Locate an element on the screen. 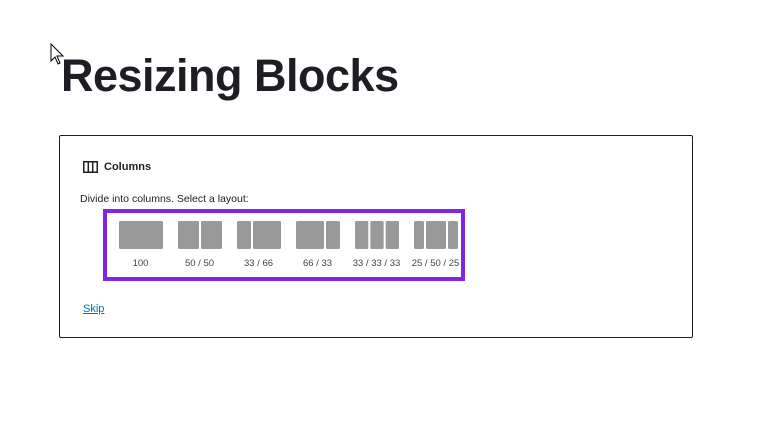 Image resolution: width=768 pixels, height=428 pixels. variation-50-50: 50 / 50 is located at coordinates (199, 244).